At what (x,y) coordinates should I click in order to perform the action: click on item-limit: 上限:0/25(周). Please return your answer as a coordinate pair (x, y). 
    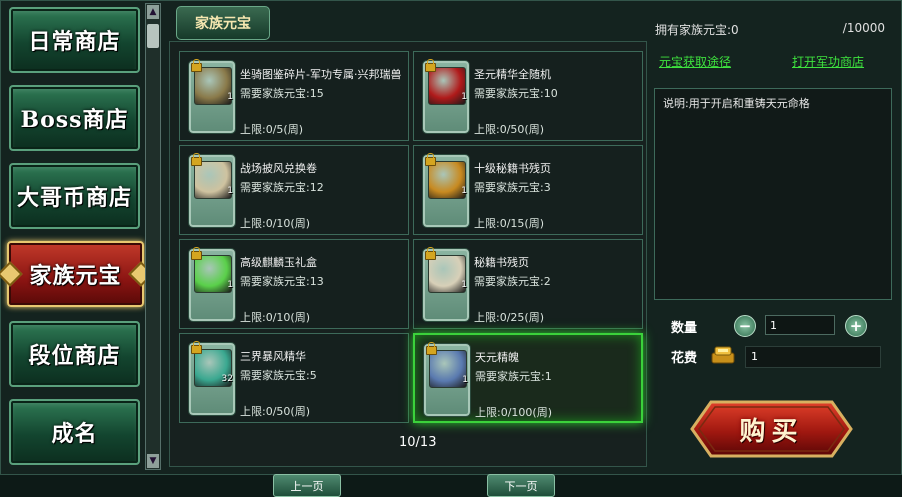
    Looking at the image, I should click on (509, 317).